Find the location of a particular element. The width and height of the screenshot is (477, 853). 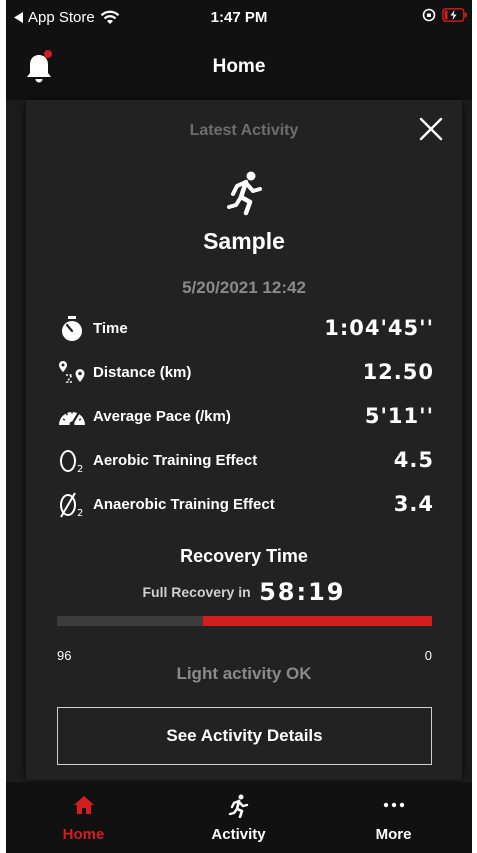

tab-activity: Activity is located at coordinates (238, 817).